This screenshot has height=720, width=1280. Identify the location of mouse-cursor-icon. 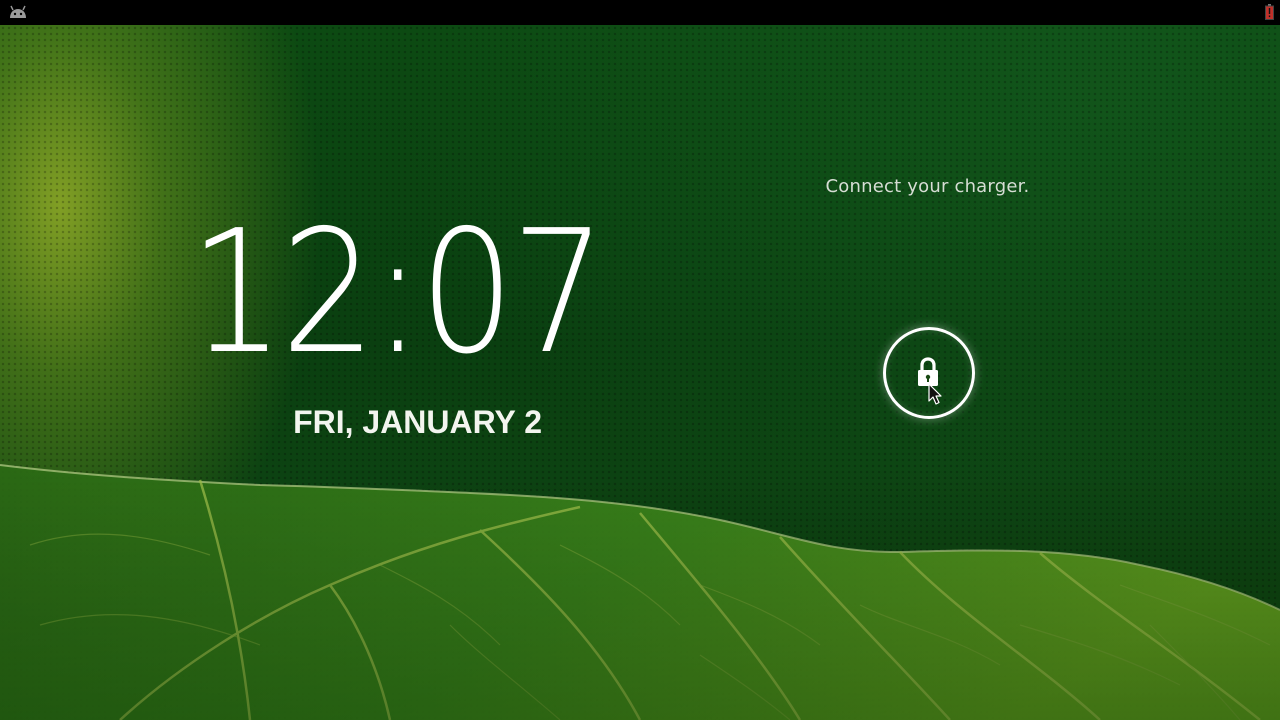
(935, 394).